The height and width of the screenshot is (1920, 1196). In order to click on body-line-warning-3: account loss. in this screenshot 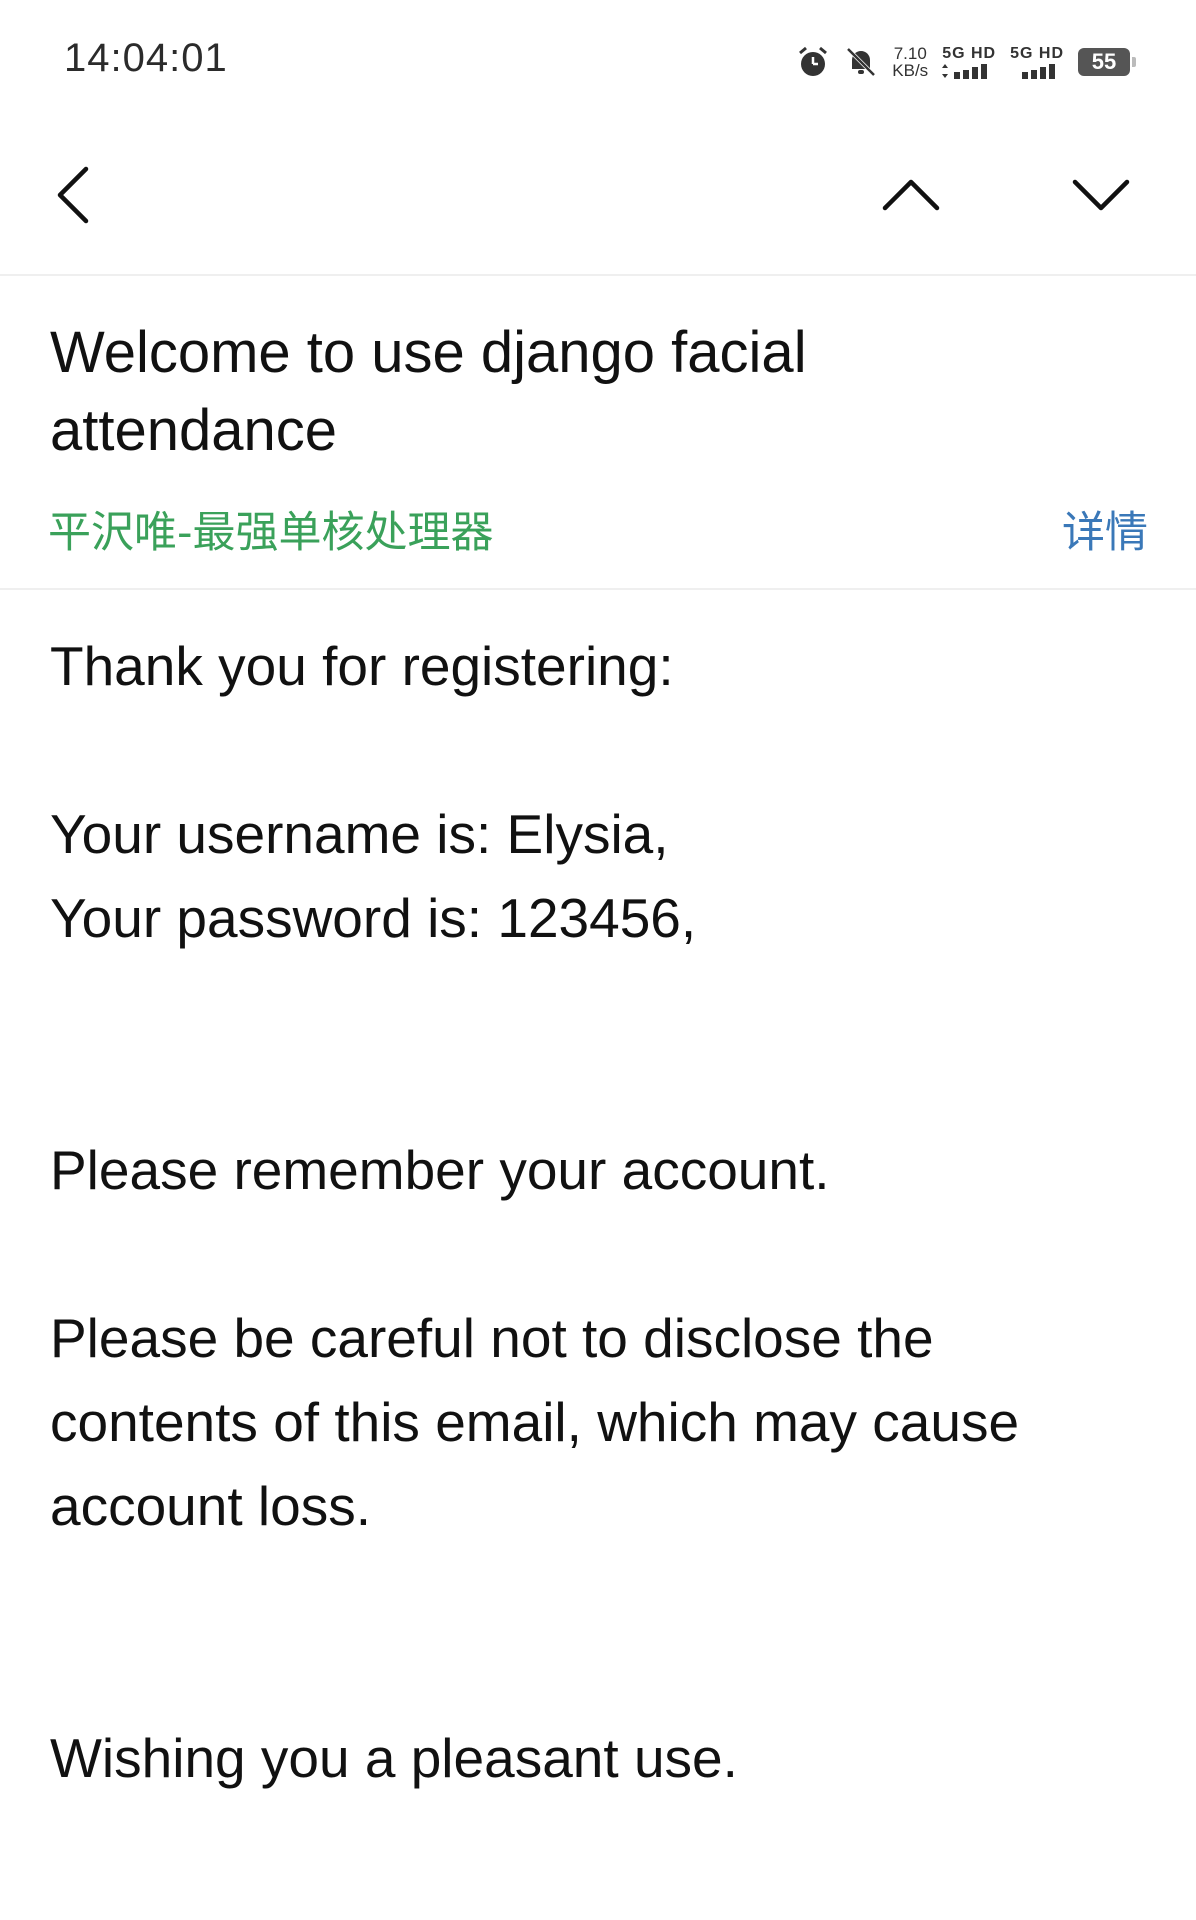, I will do `click(211, 1506)`.